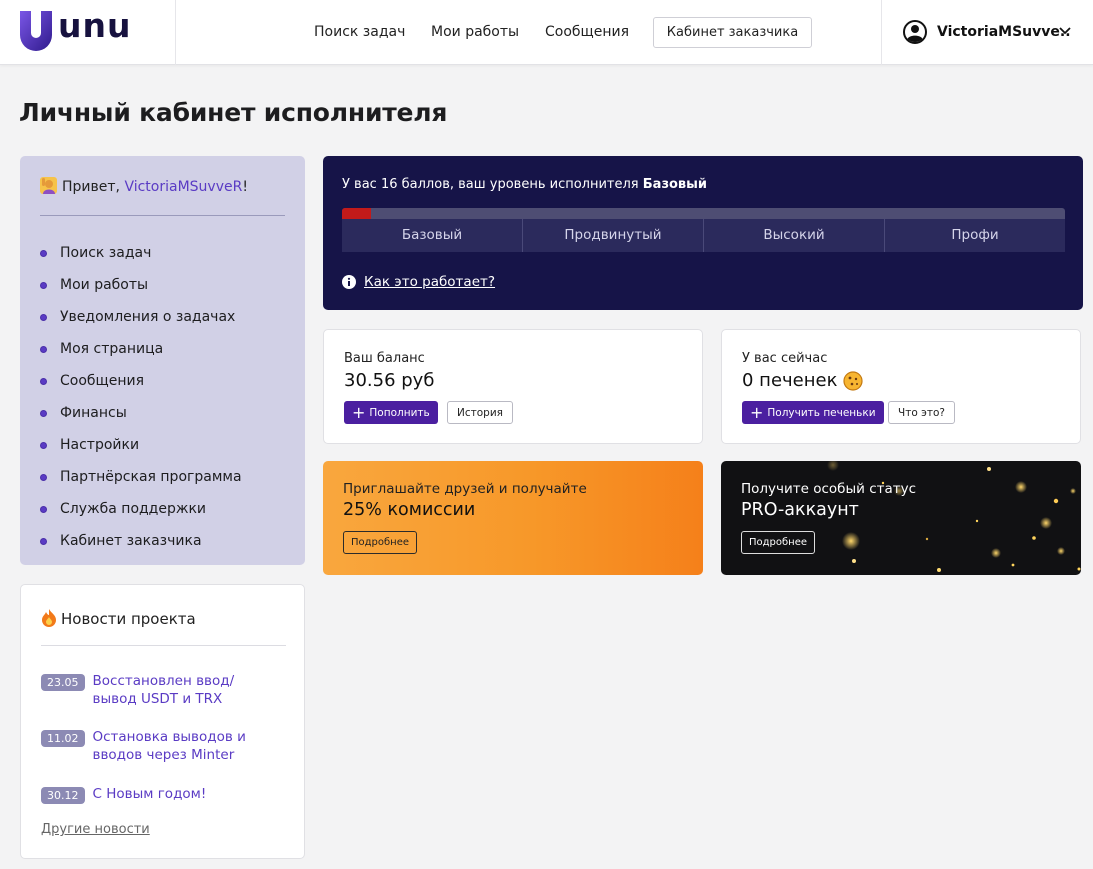 The width and height of the screenshot is (1093, 869). I want to click on sidebar-item-find-tasks: Поиск задач, so click(141, 253).